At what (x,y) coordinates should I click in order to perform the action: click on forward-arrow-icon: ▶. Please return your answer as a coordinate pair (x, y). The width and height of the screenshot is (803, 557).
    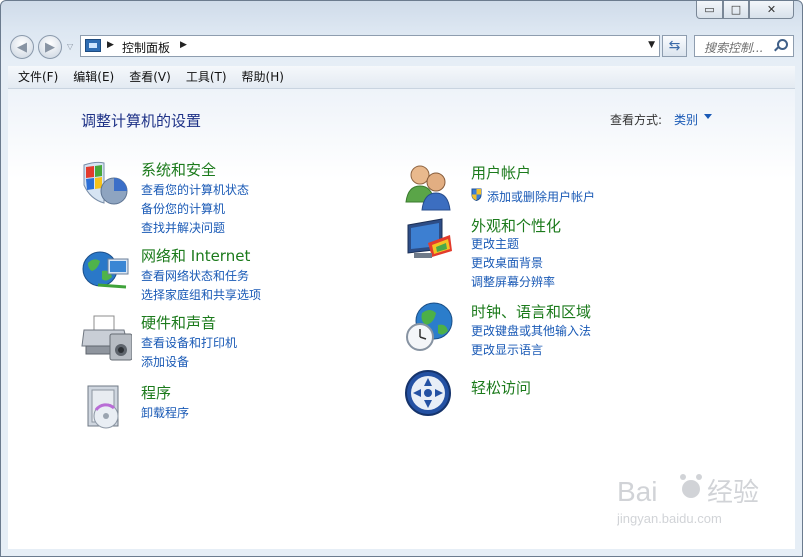
    Looking at the image, I should click on (50, 47).